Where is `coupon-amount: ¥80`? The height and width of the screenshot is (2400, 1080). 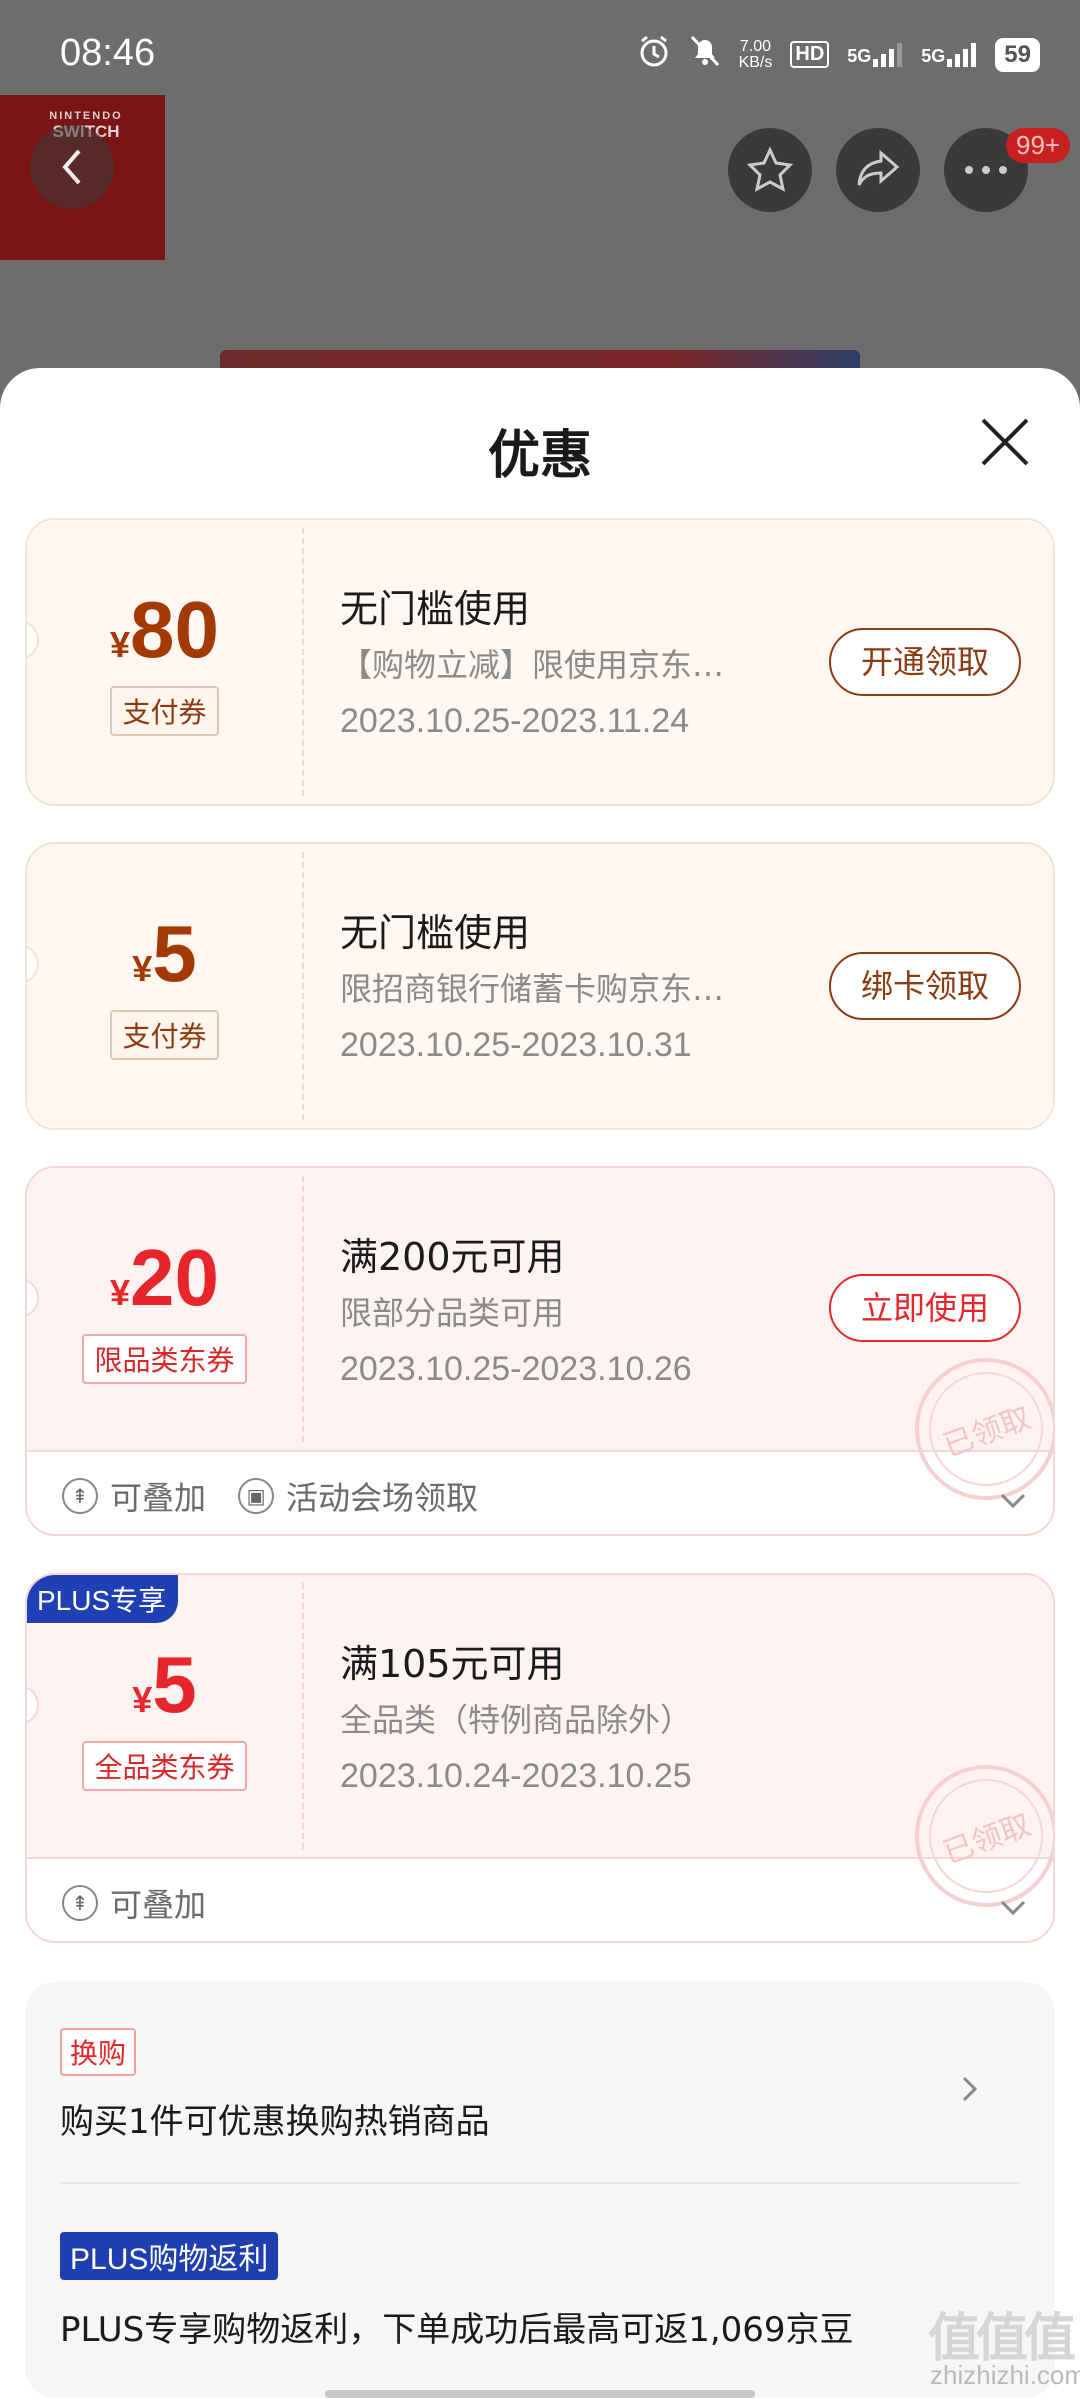
coupon-amount: ¥80 is located at coordinates (164, 630).